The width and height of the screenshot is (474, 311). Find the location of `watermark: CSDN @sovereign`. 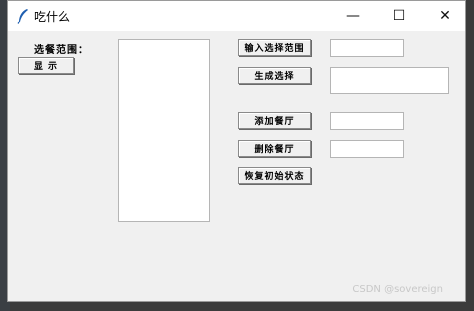

watermark: CSDN @sovereign is located at coordinates (397, 289).